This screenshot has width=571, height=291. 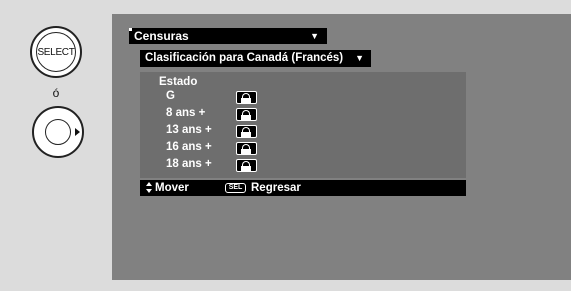 What do you see at coordinates (303, 188) in the screenshot?
I see `help-bar: Mover SEL Regresar` at bounding box center [303, 188].